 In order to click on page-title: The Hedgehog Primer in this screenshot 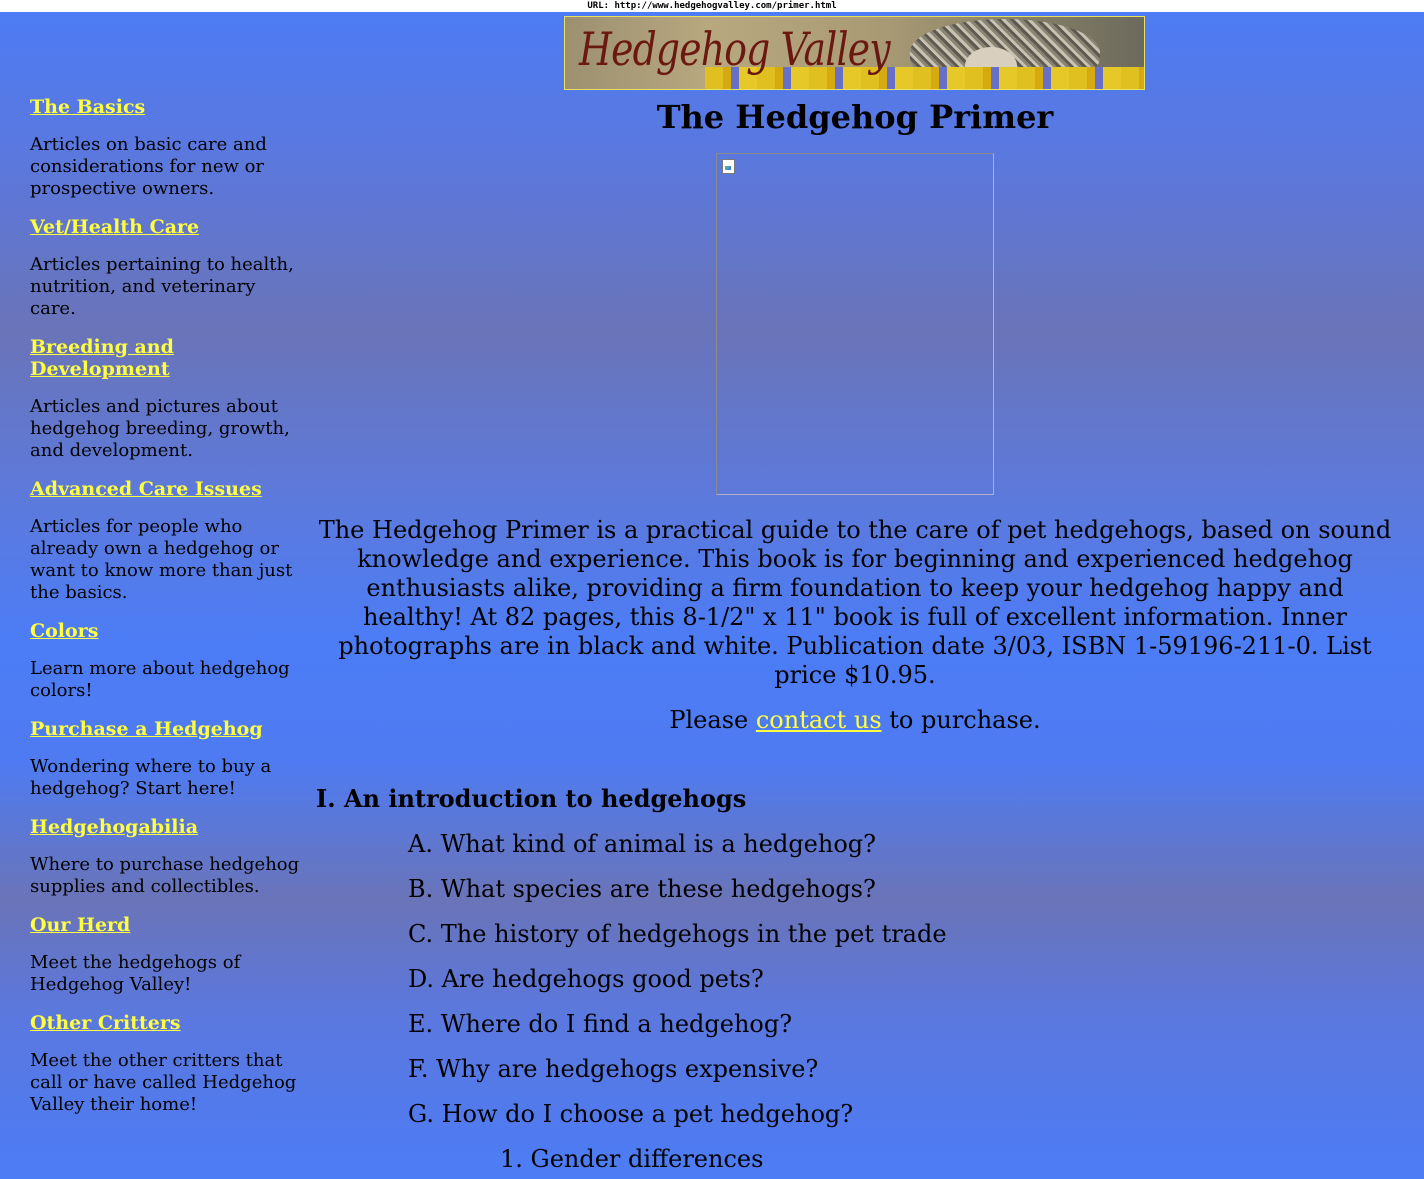, I will do `click(855, 117)`.